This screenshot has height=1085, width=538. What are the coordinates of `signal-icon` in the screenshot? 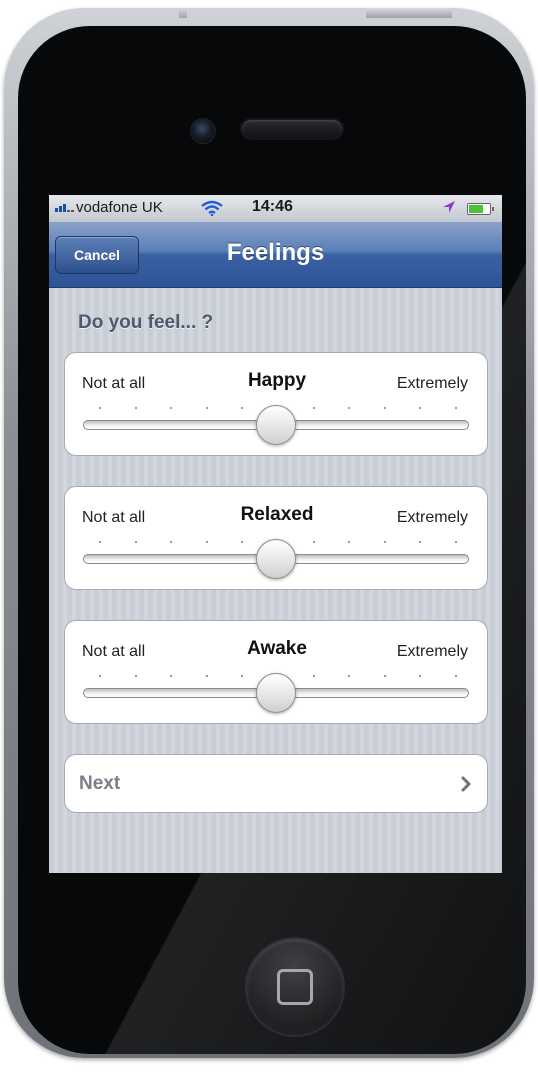 It's located at (64, 208).